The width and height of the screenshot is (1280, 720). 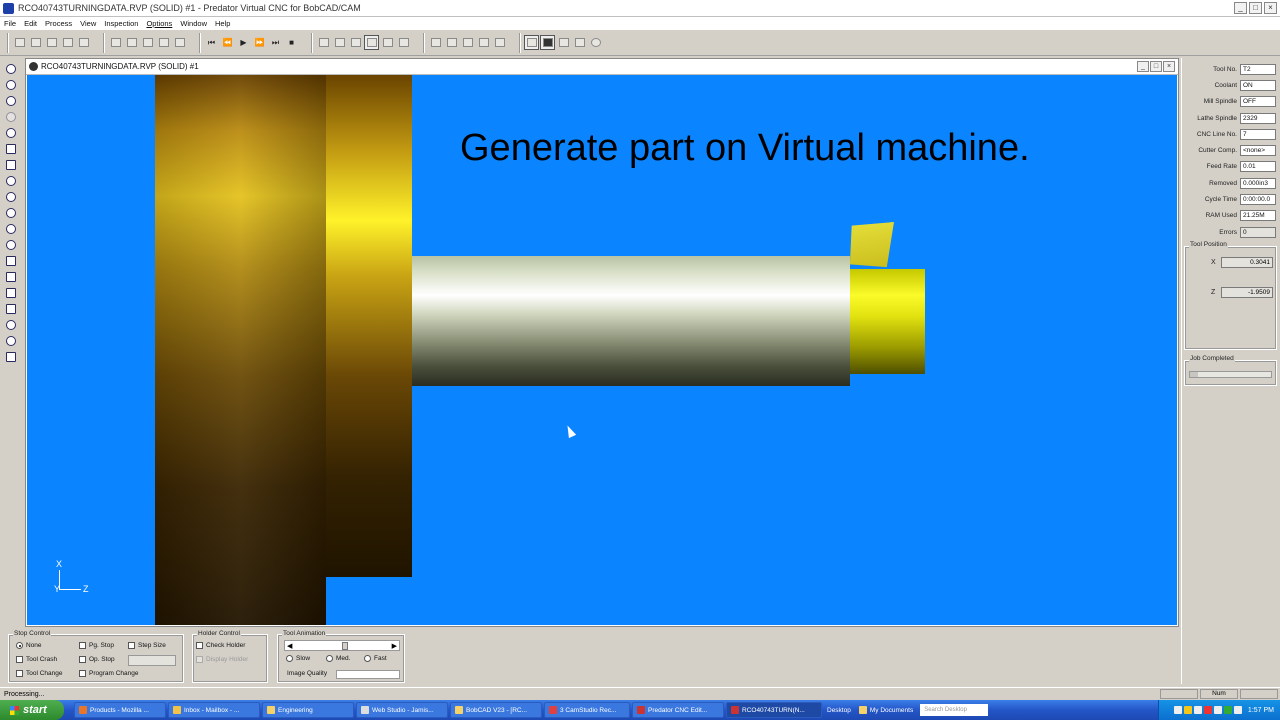 I want to click on document-maximize-button: □, so click(x=1156, y=66).